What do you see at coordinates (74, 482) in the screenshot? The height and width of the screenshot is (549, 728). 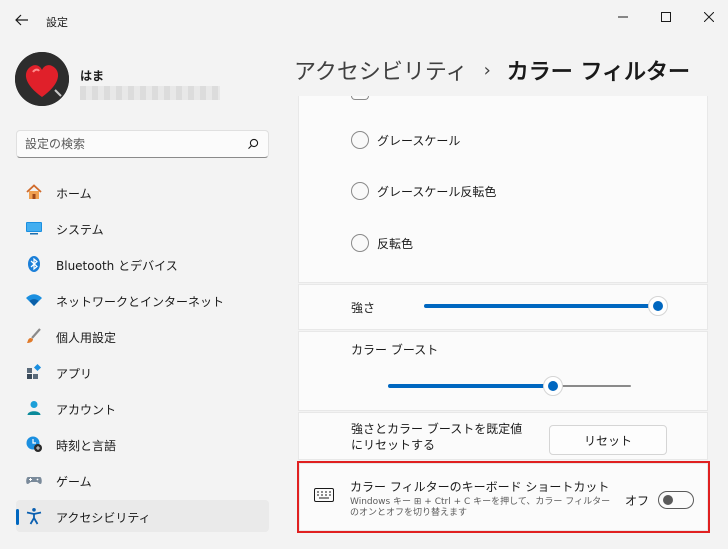 I see `sidebar-item-label: ゲーム` at bounding box center [74, 482].